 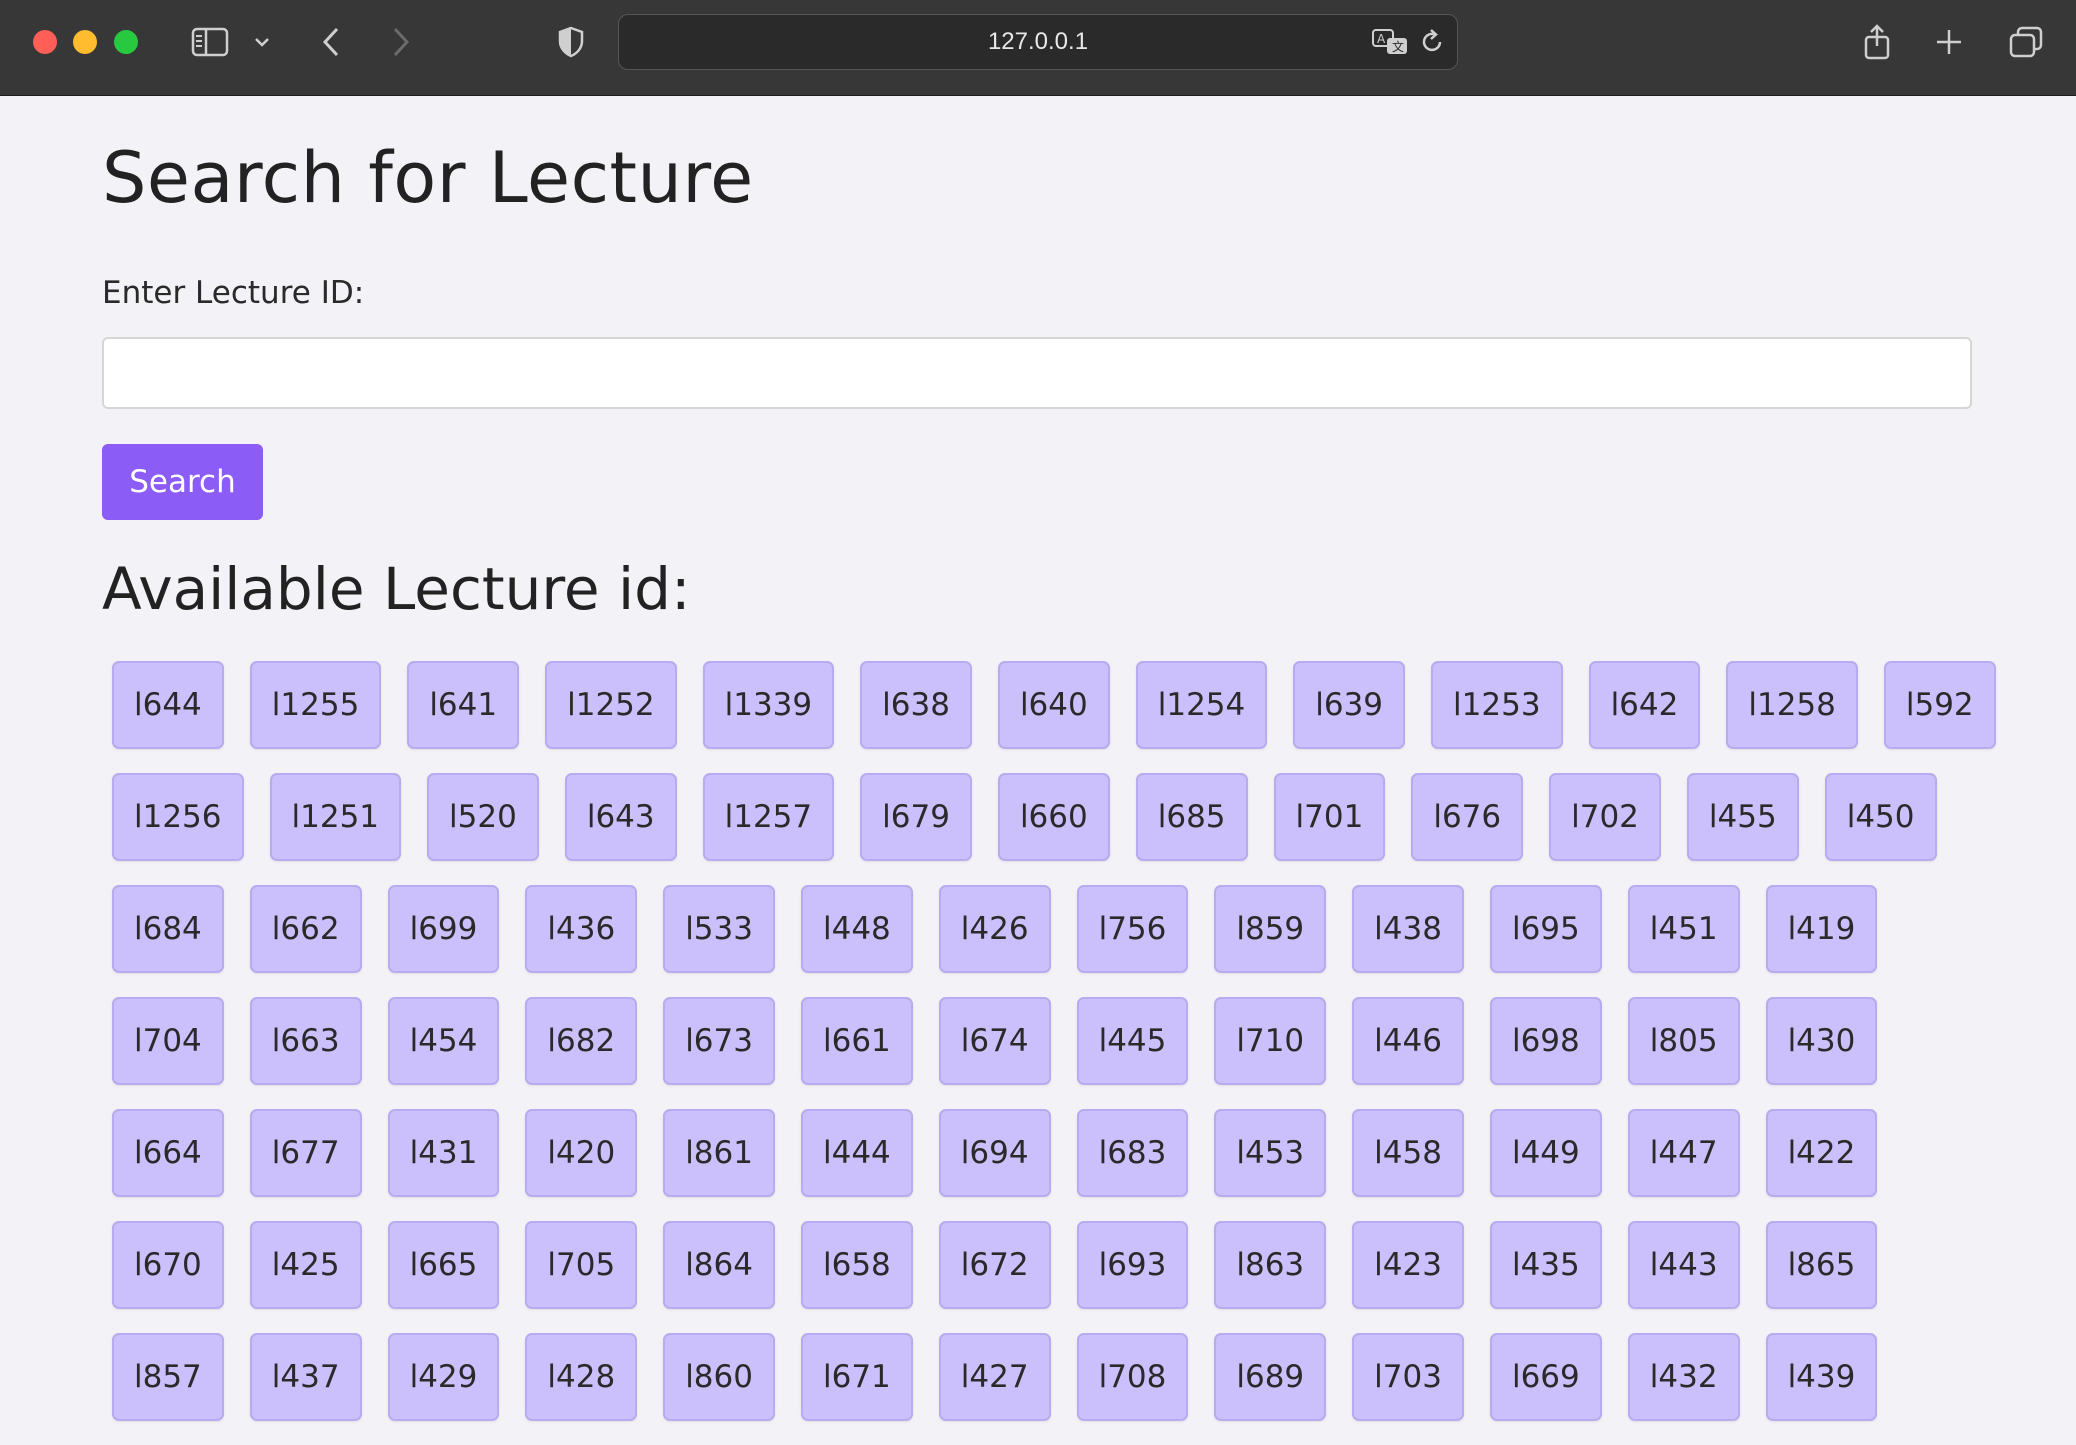 What do you see at coordinates (581, 1265) in the screenshot?
I see `lecture-id-chip: l705` at bounding box center [581, 1265].